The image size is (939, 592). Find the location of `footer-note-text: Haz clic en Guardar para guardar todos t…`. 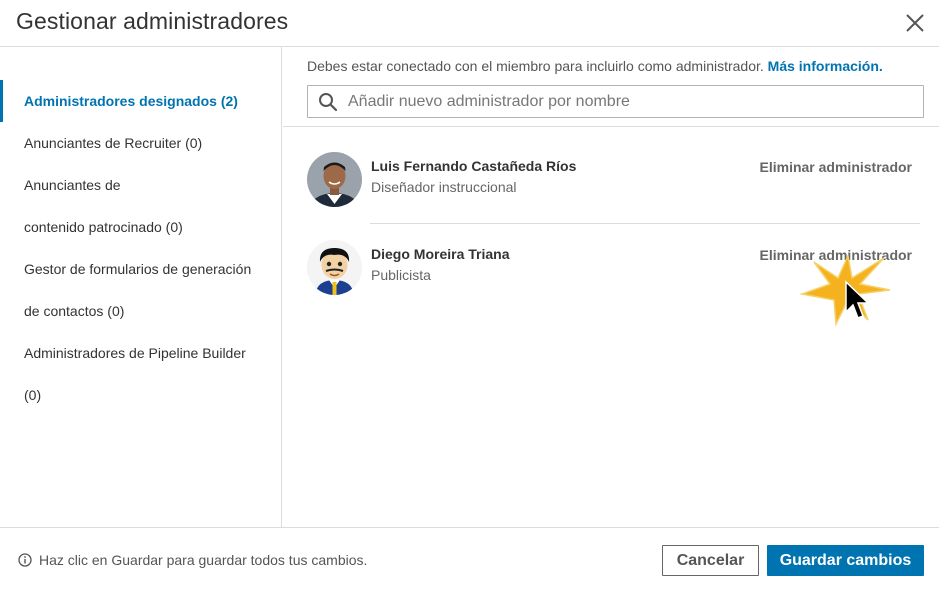

footer-note-text: Haz clic en Guardar para guardar todos t… is located at coordinates (203, 560).